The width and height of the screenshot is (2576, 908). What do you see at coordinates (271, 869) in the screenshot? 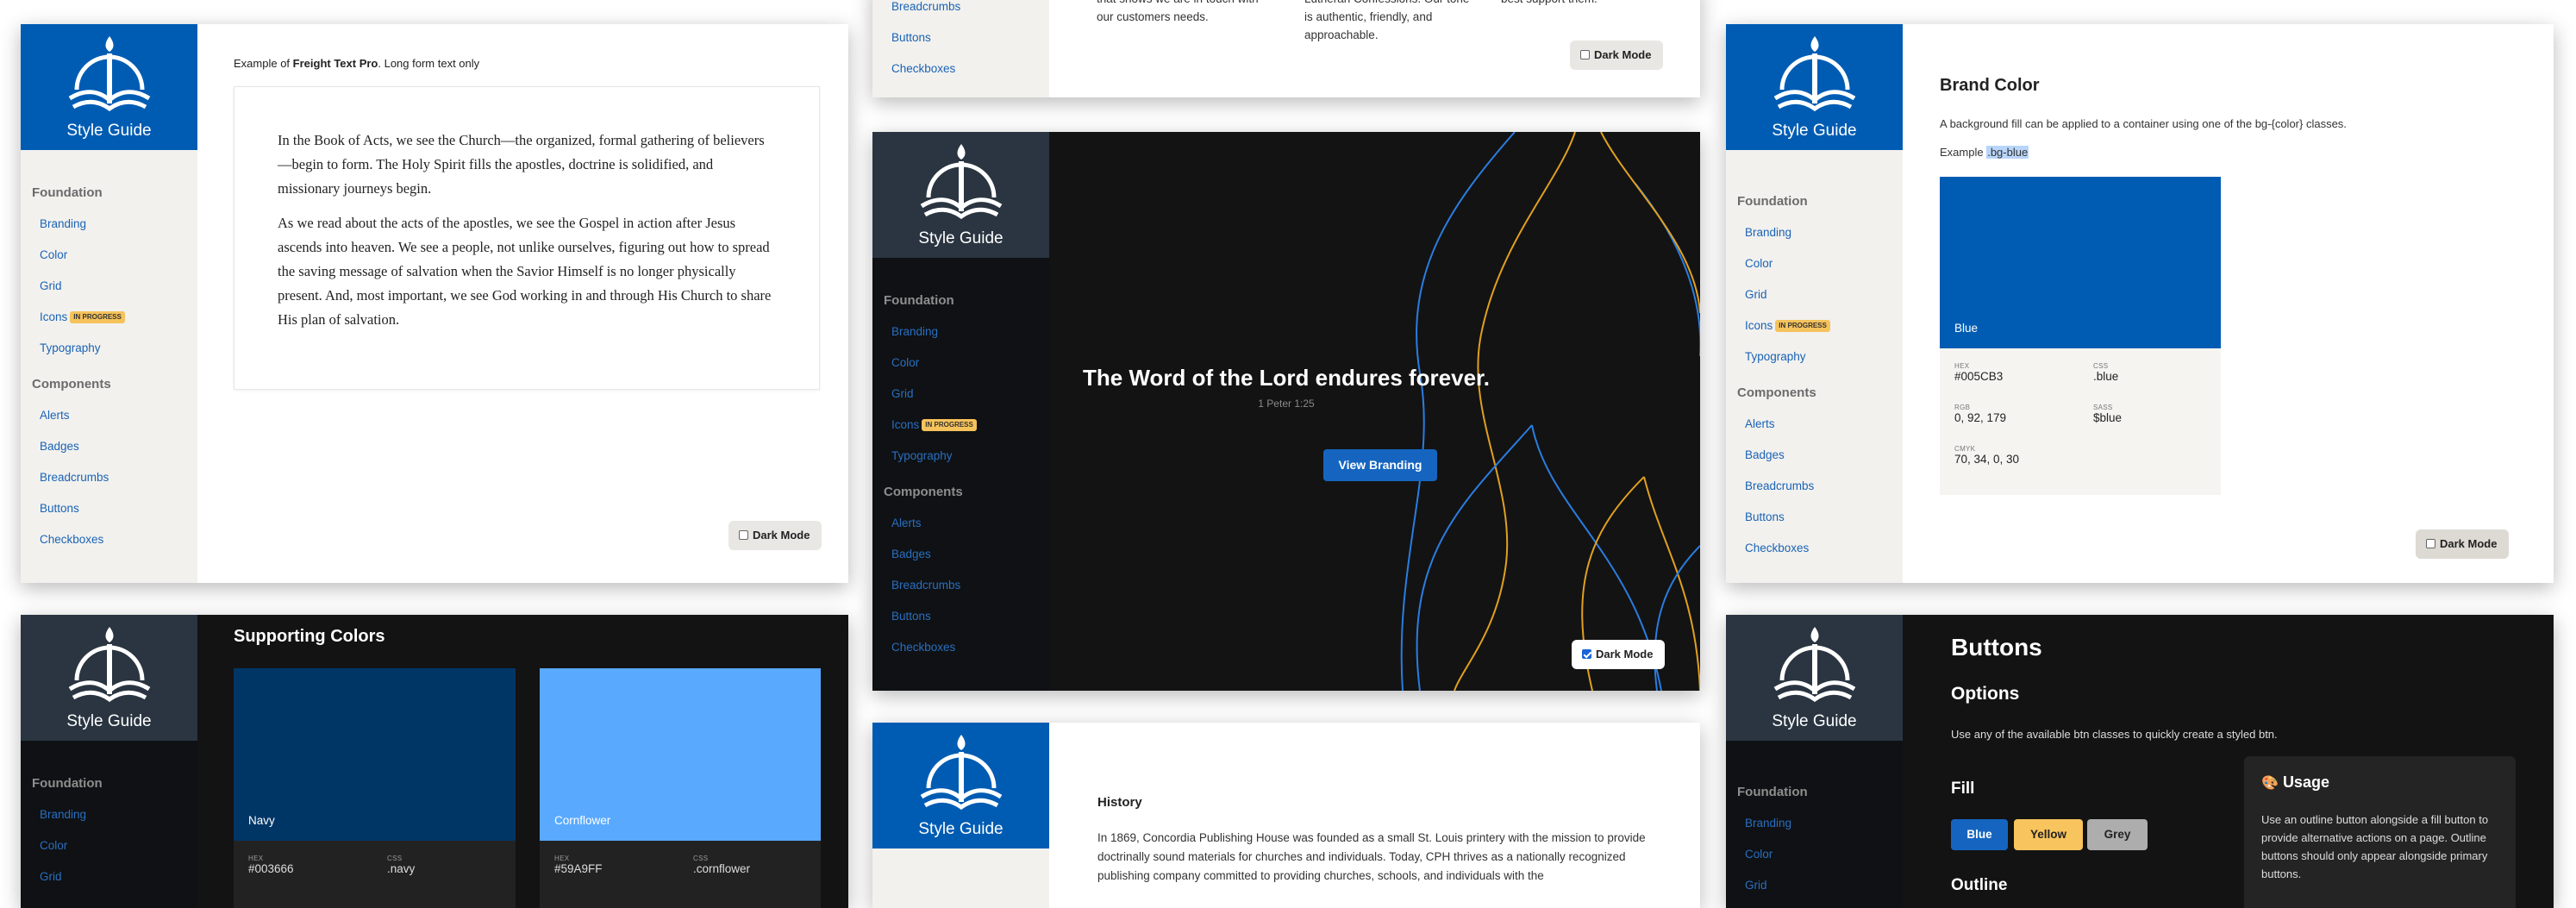
I see `hex-value: #003666` at bounding box center [271, 869].